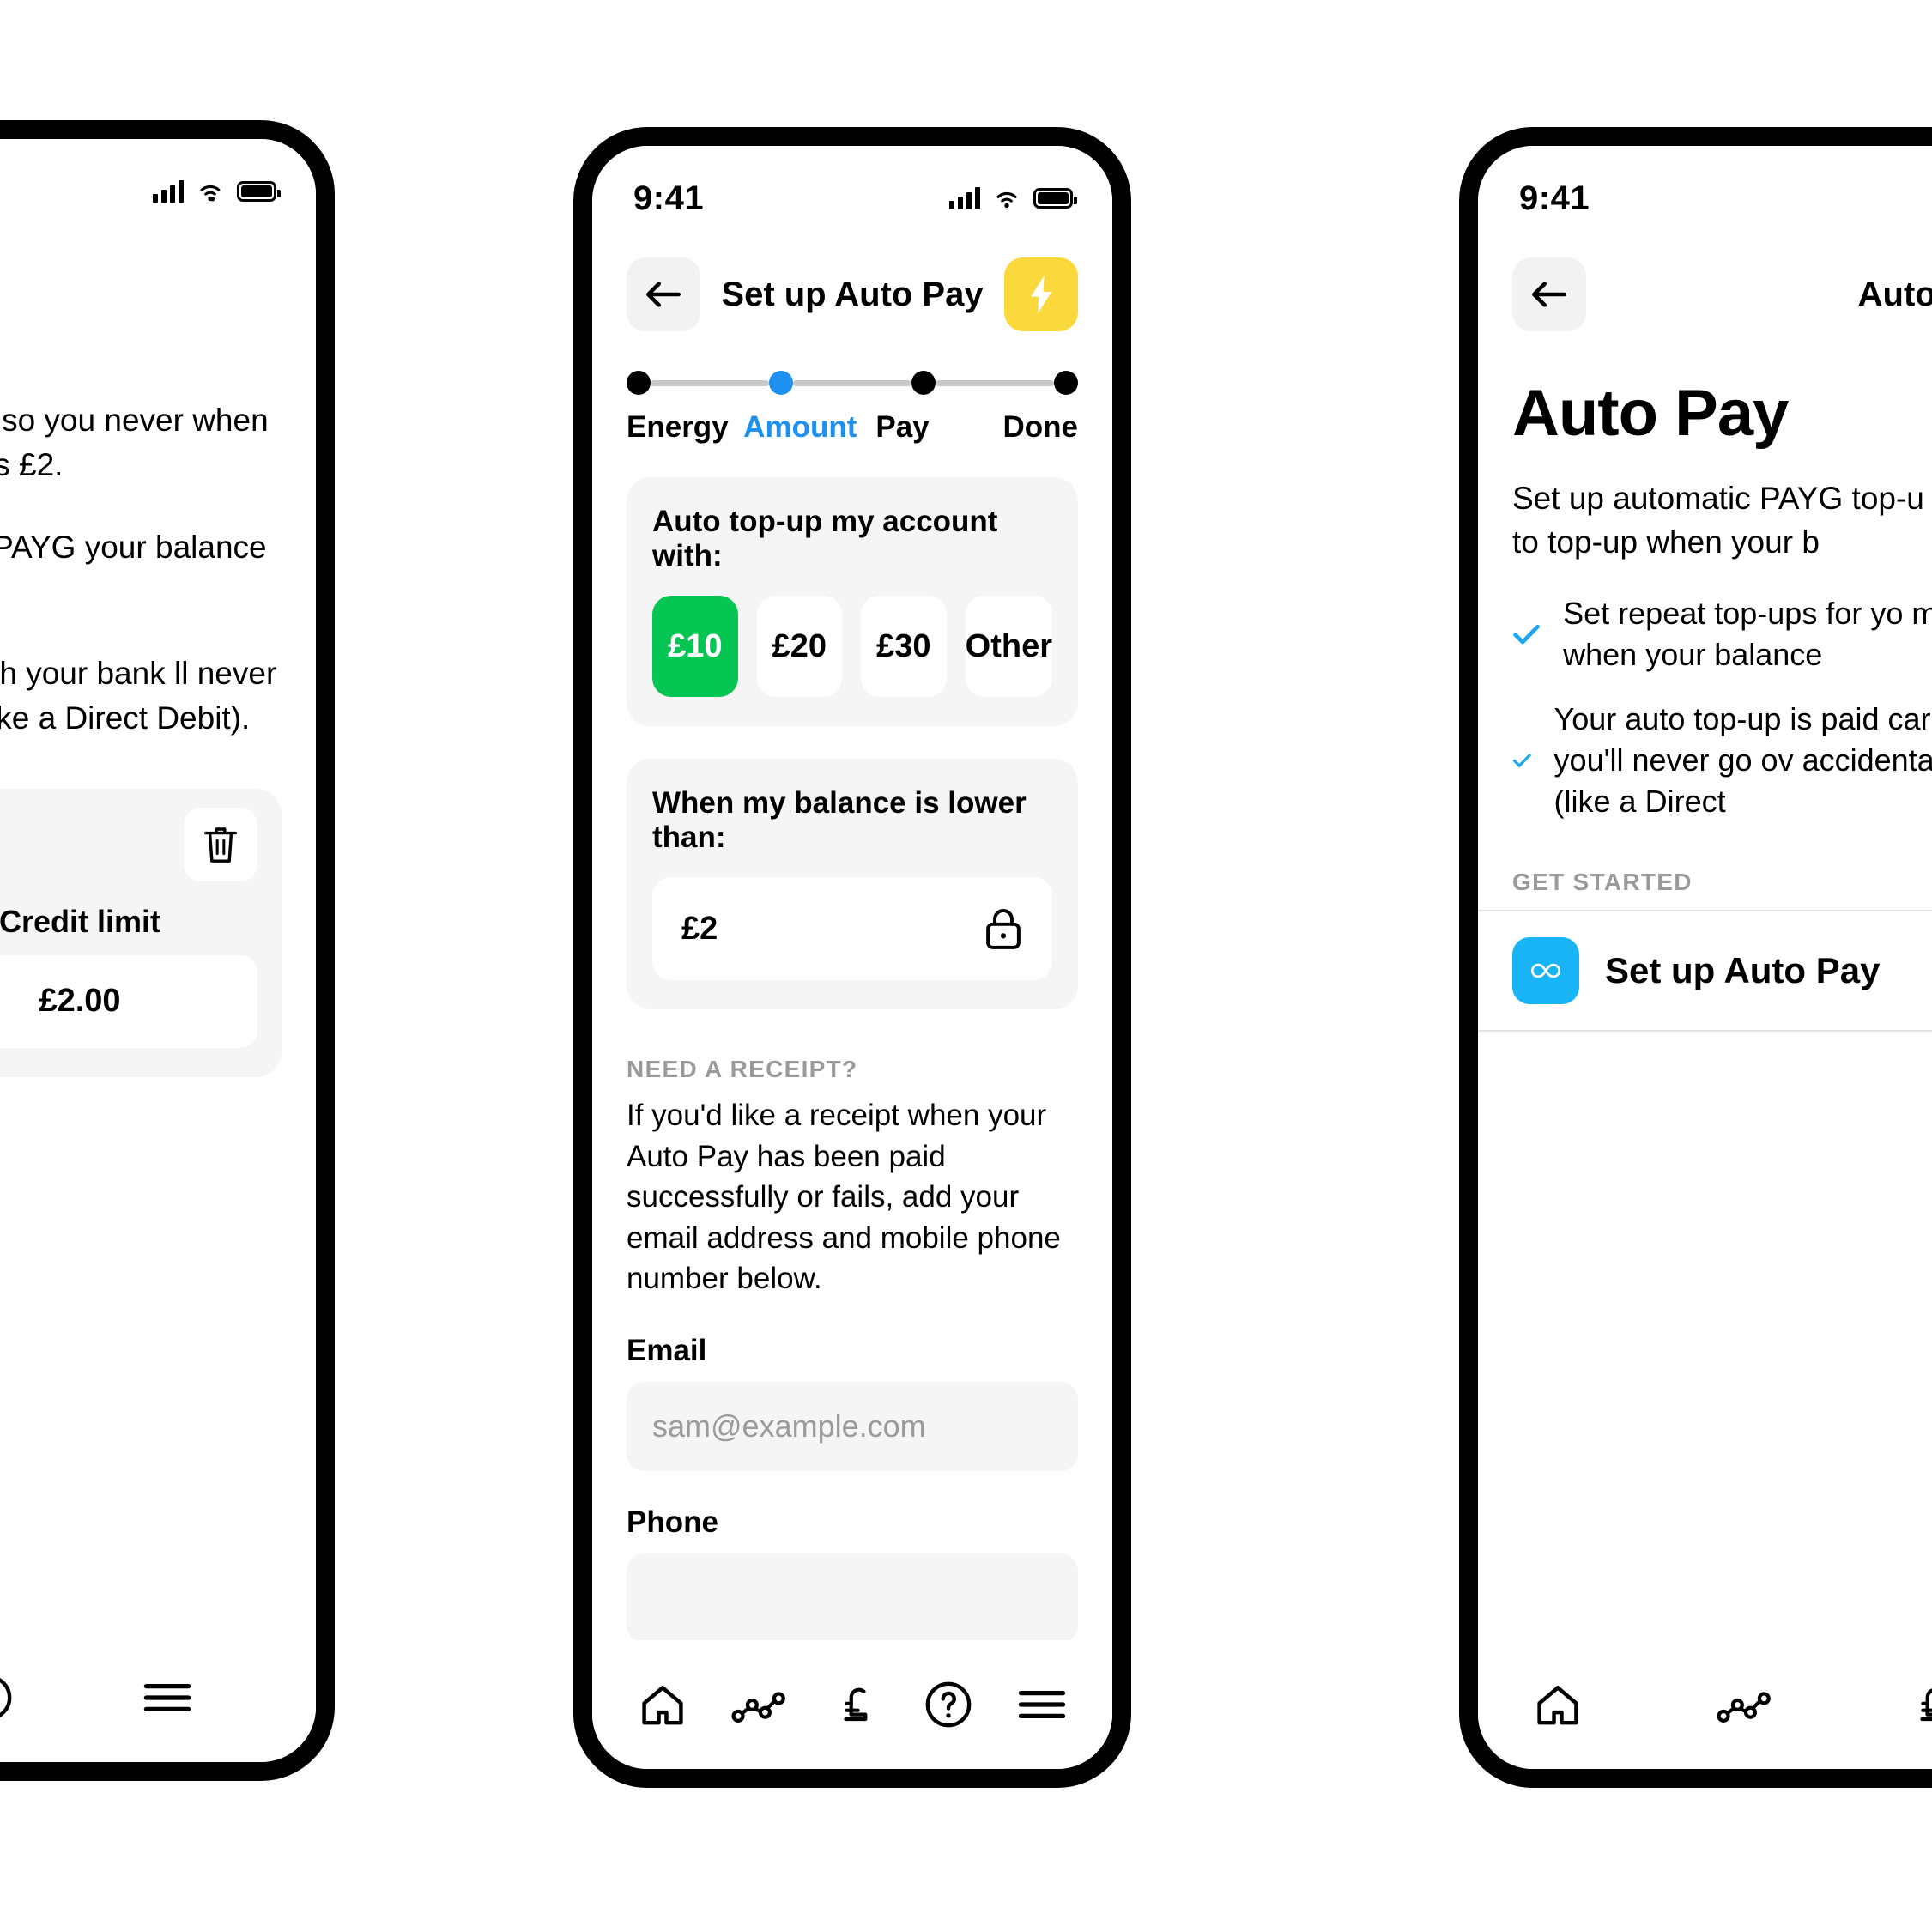  I want to click on balance-threshold-title: When my balance is lower than:, so click(840, 820).